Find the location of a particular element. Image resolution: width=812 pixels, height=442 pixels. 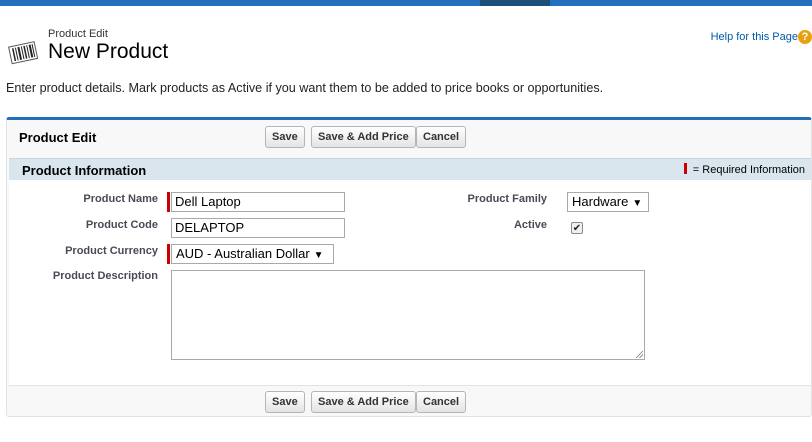

section-title: Product Information is located at coordinates (84, 170).